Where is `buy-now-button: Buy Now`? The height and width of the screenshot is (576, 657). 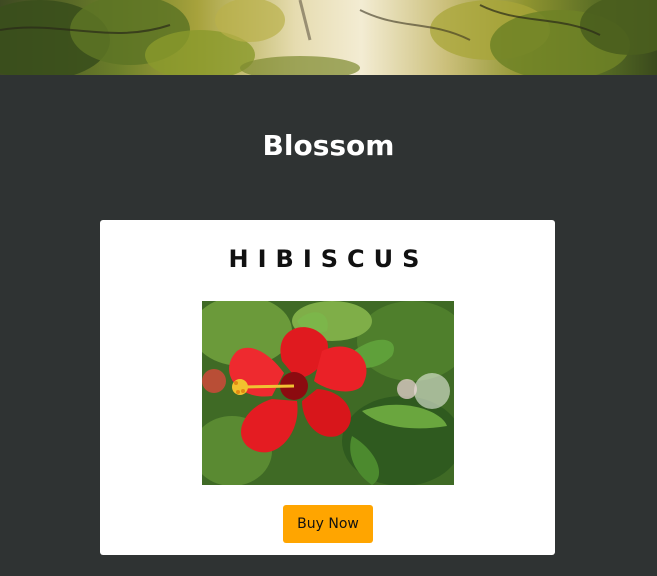 buy-now-button: Buy Now is located at coordinates (328, 524).